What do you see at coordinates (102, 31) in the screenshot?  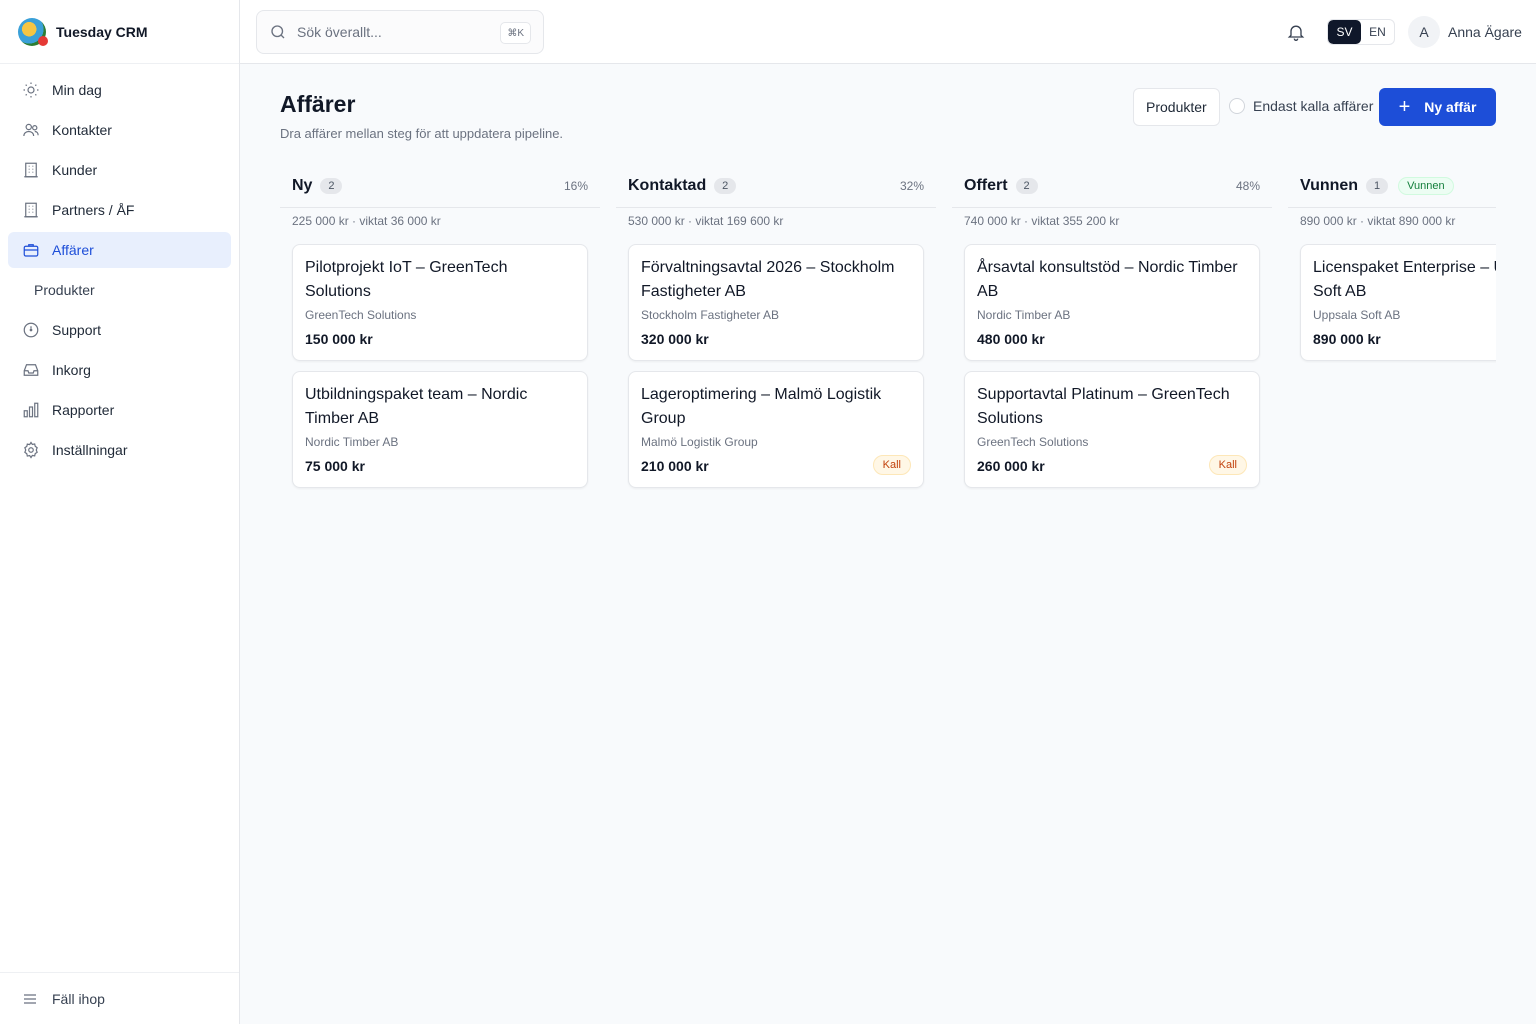 I see `app-name: Tuesday CRM` at bounding box center [102, 31].